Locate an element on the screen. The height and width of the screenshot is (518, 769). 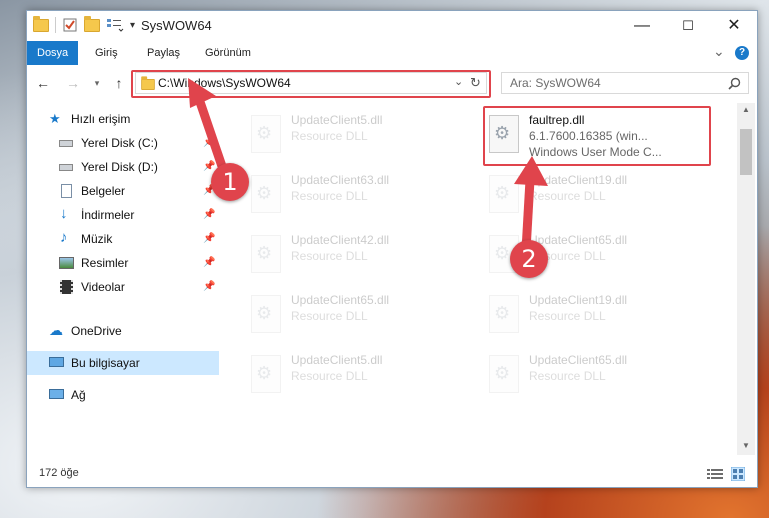
recent-locations-icon: ▾ is located at coordinates (97, 83).